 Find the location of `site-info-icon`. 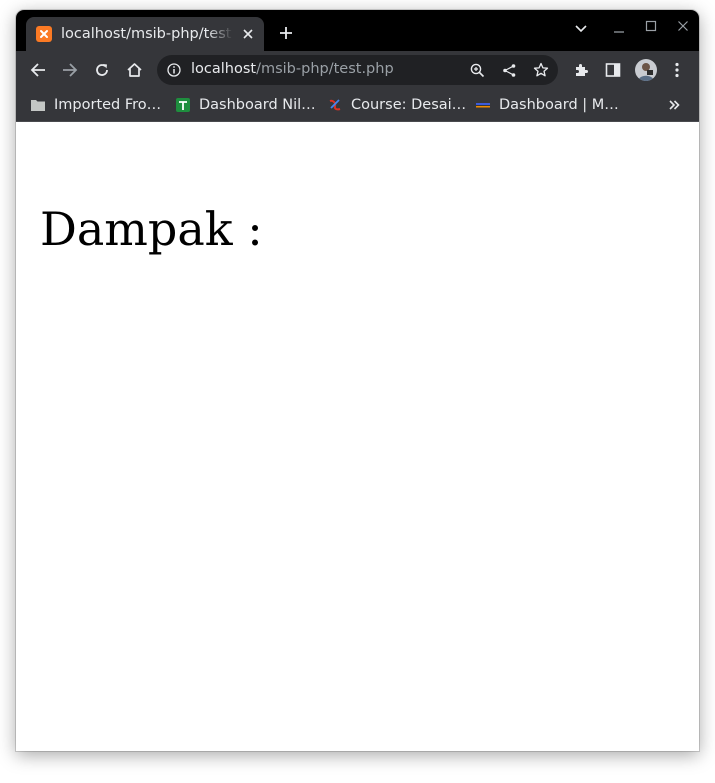

site-info-icon is located at coordinates (174, 70).